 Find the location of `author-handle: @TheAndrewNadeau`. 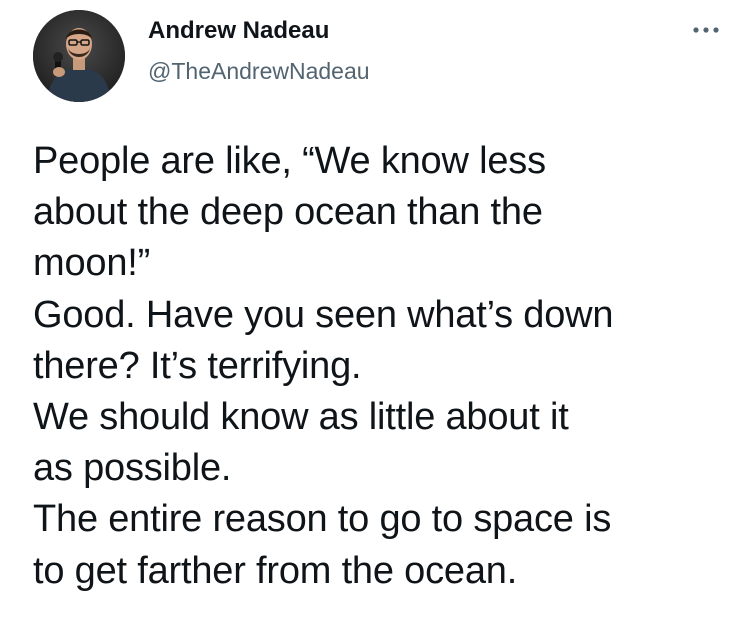

author-handle: @TheAndrewNadeau is located at coordinates (259, 71).